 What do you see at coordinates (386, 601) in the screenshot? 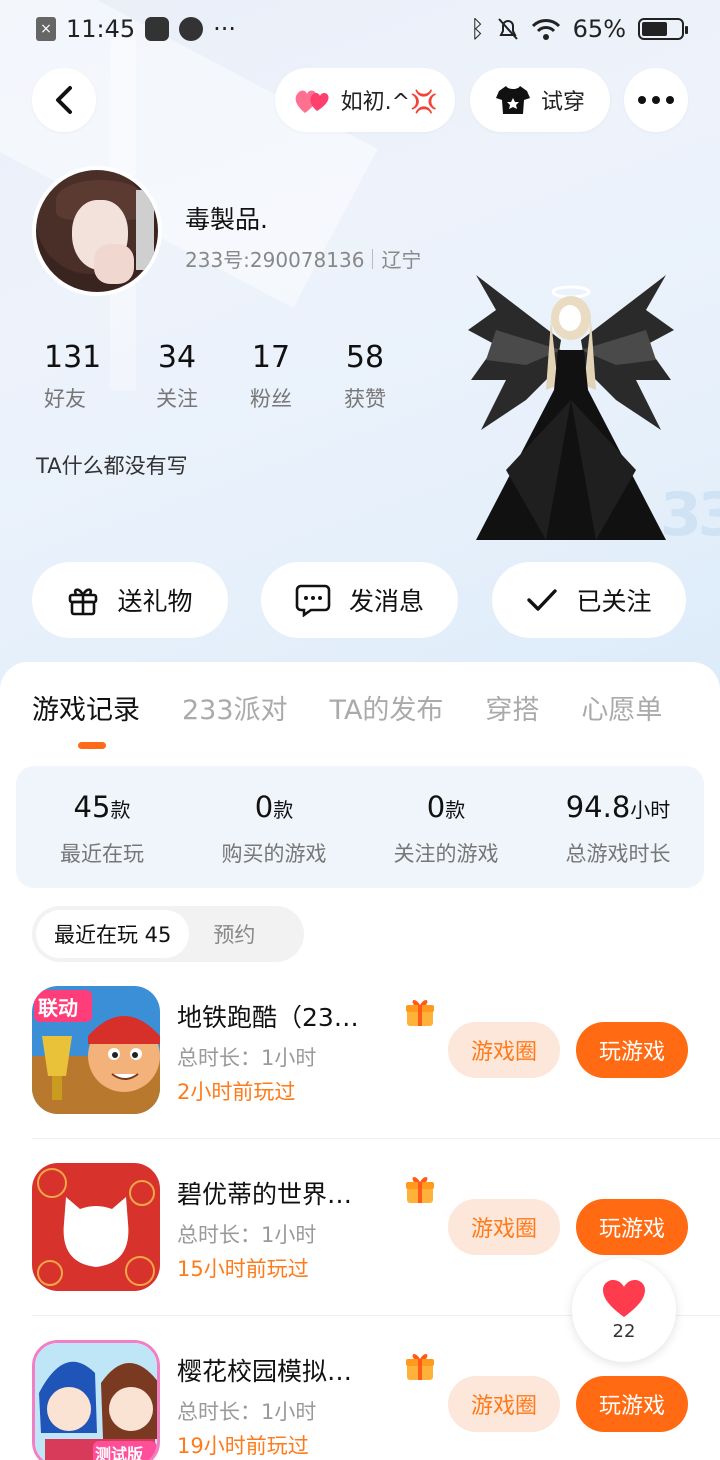
I see `send-message-label: 发消息` at bounding box center [386, 601].